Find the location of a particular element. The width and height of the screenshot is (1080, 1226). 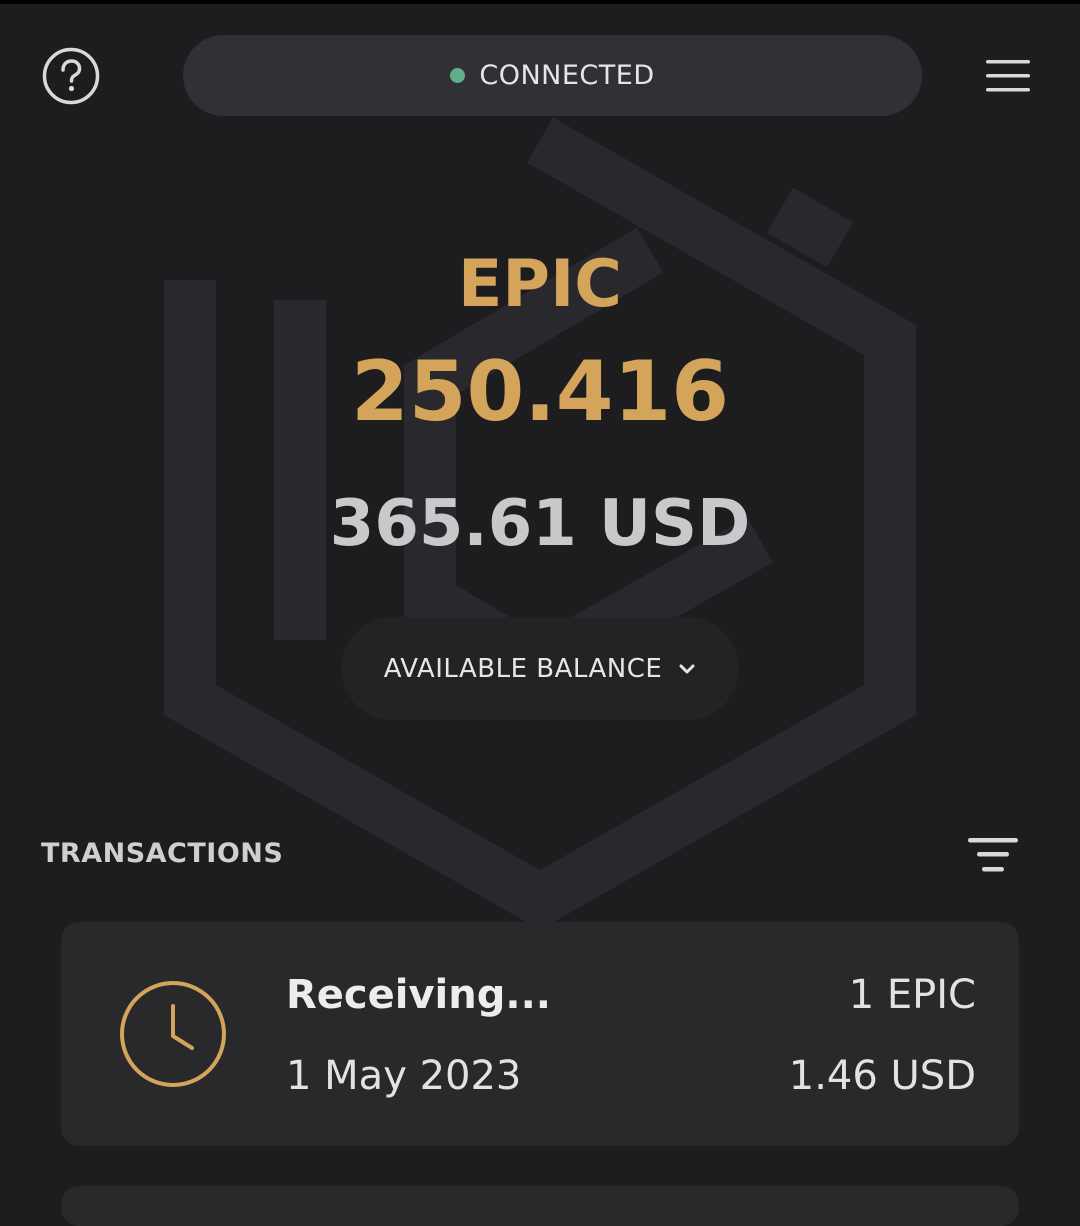

transaction-amount: 1 EPIC is located at coordinates (912, 995).